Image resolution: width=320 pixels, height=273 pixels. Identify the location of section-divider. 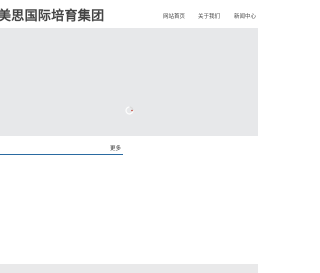
(61, 154).